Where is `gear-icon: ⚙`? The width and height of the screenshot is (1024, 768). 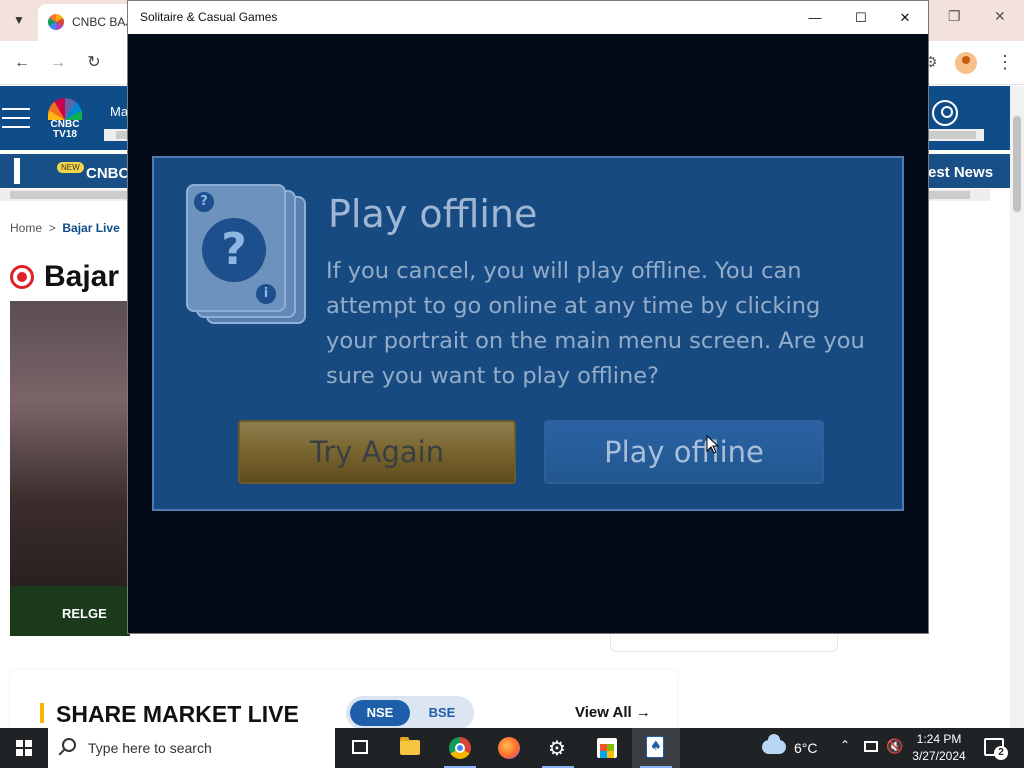 gear-icon: ⚙ is located at coordinates (557, 748).